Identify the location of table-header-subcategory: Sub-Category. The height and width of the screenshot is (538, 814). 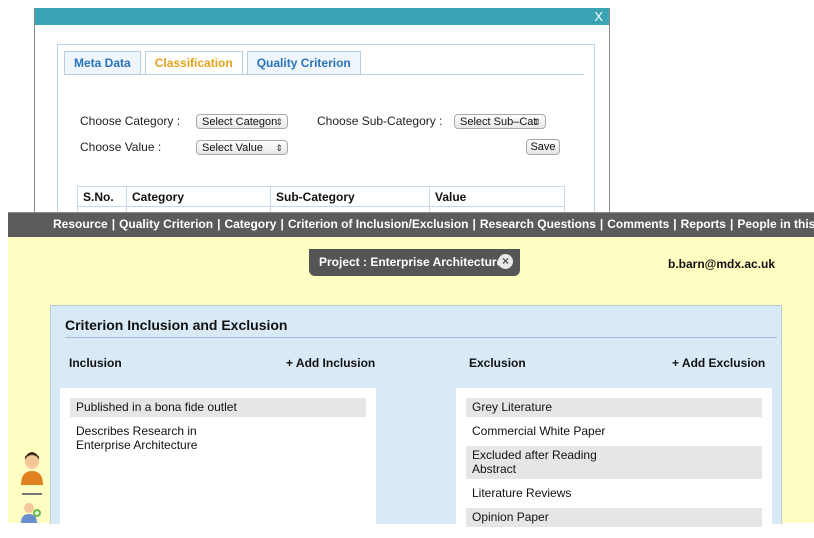
(350, 196).